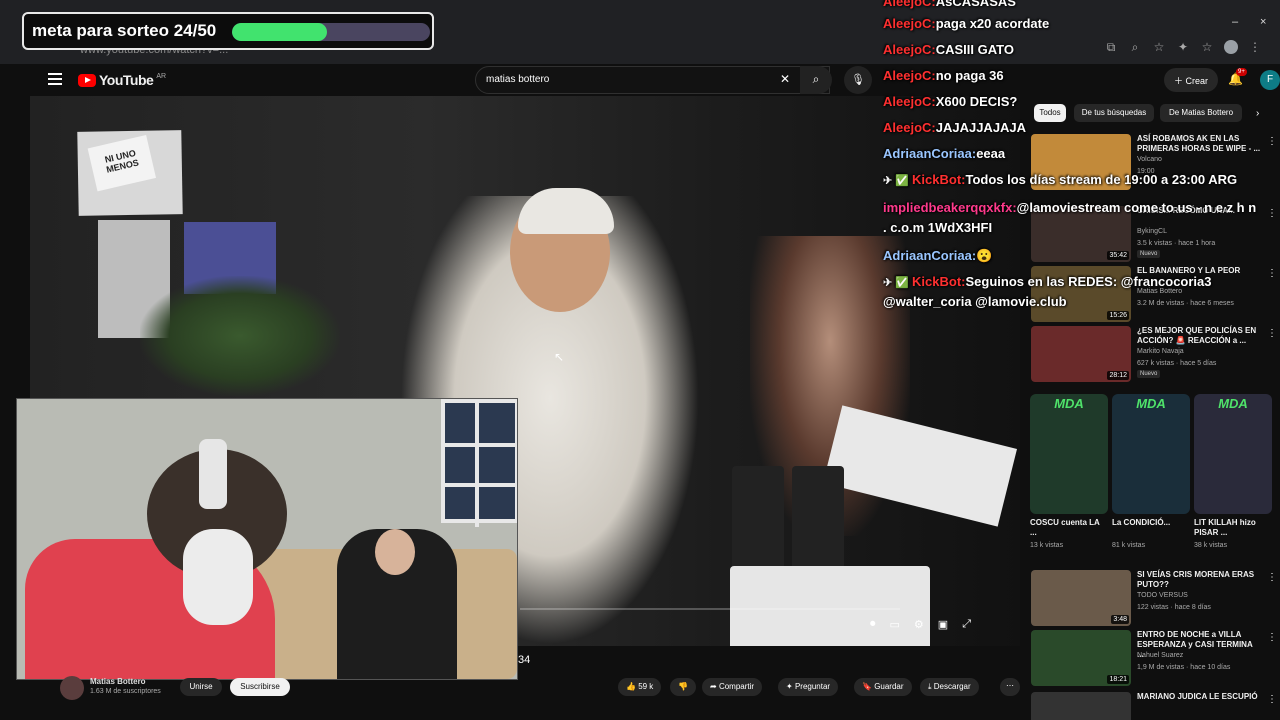 This screenshot has height=720, width=1280. I want to click on download-button: ⤓ Descargar, so click(949, 687).